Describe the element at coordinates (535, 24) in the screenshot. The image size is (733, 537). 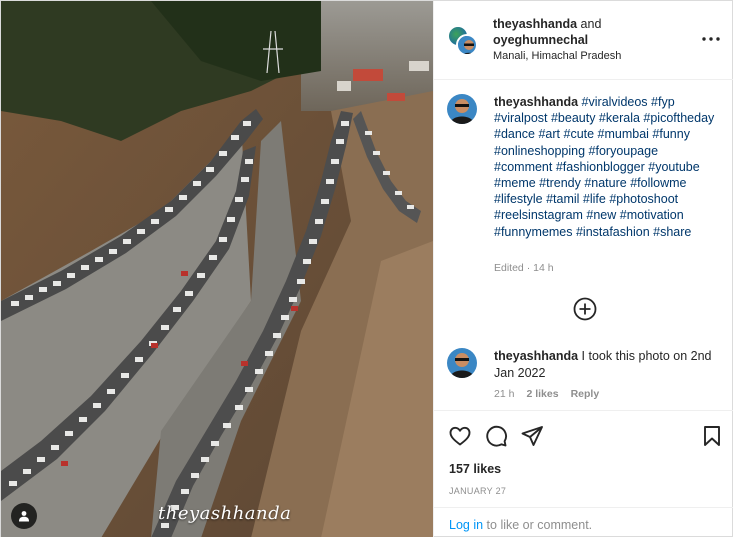
I see `author-username: theyashhanda` at that location.